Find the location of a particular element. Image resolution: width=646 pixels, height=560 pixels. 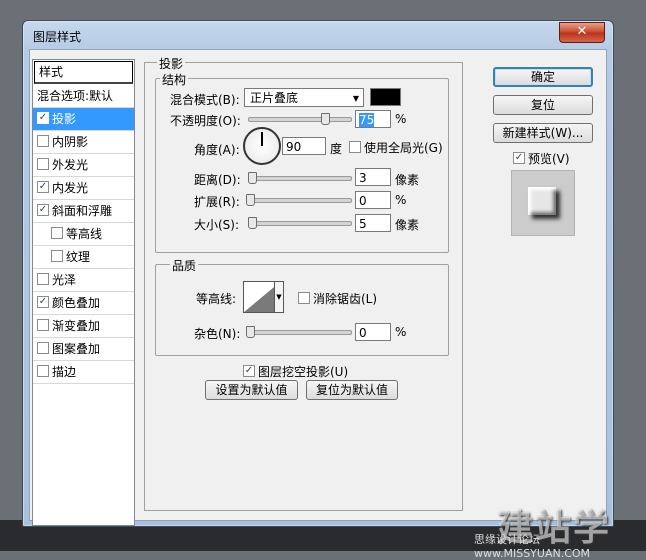

quality-group: 品质 等高线: ▼ 消除锯齿(L) 杂色(N): 0 % is located at coordinates (302, 306).